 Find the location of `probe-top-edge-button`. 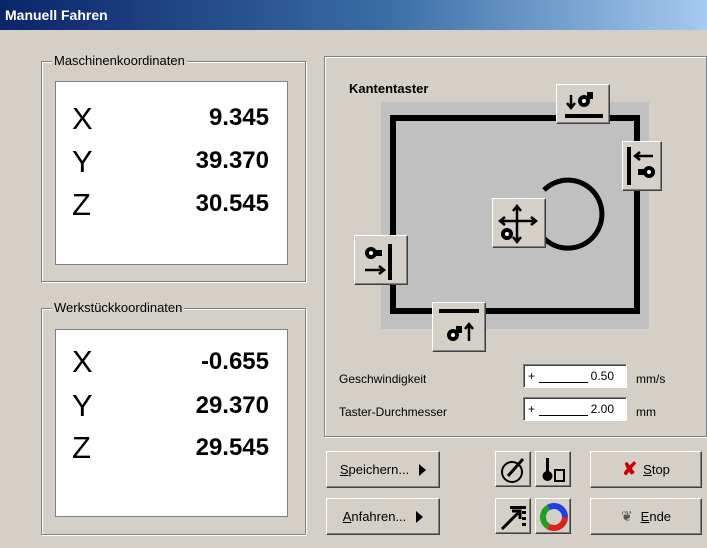

probe-top-edge-button is located at coordinates (583, 104).